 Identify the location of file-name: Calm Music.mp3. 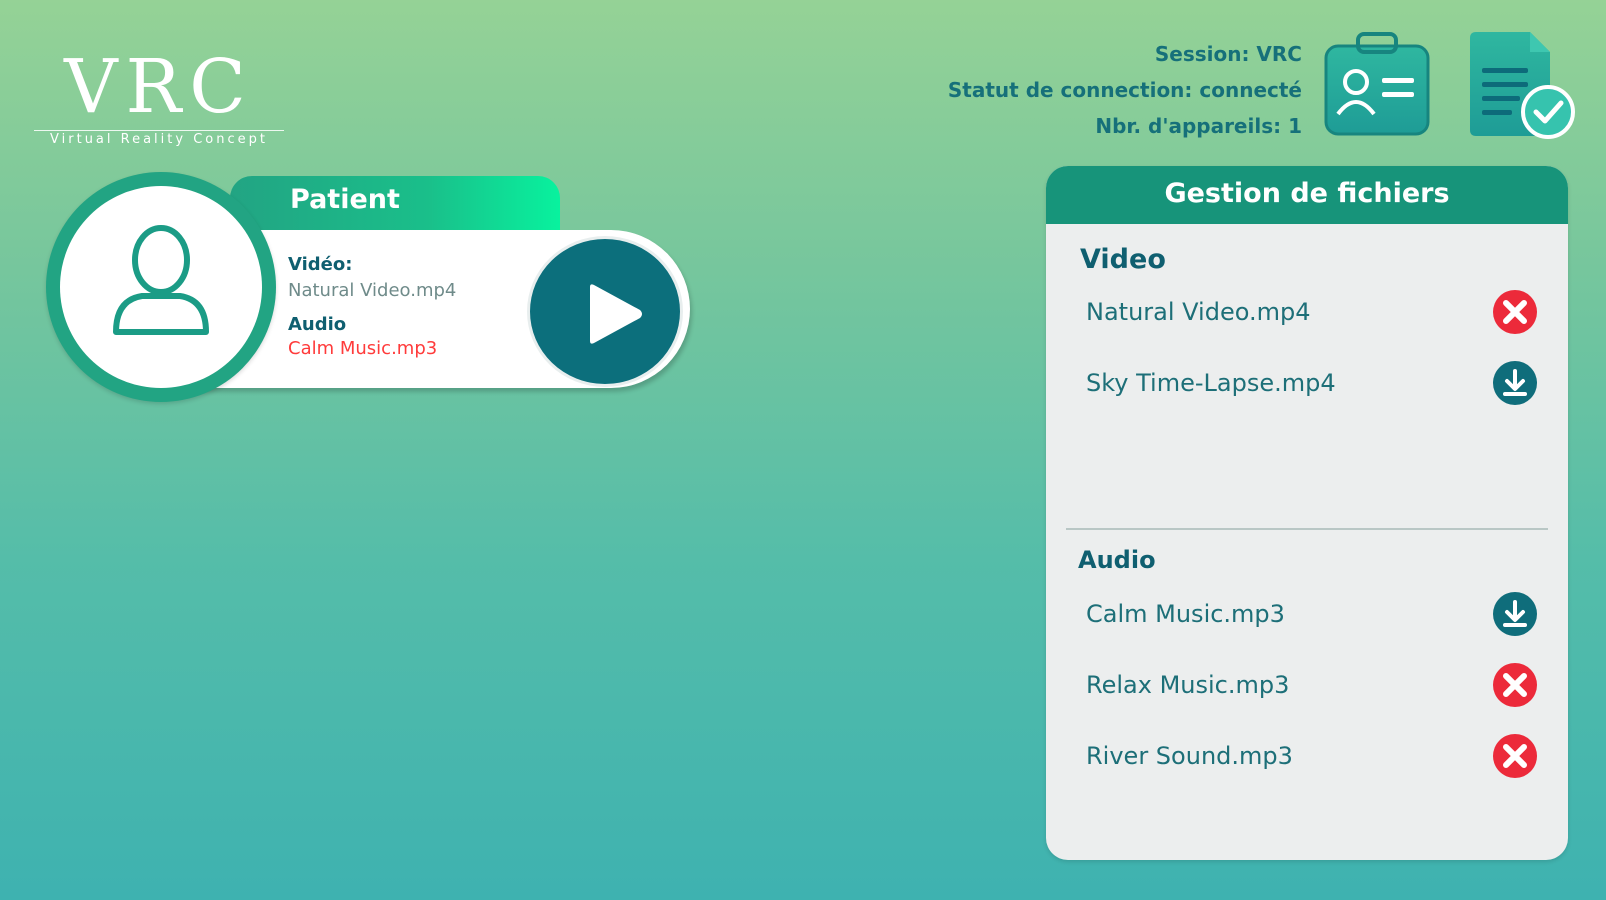
(1185, 614).